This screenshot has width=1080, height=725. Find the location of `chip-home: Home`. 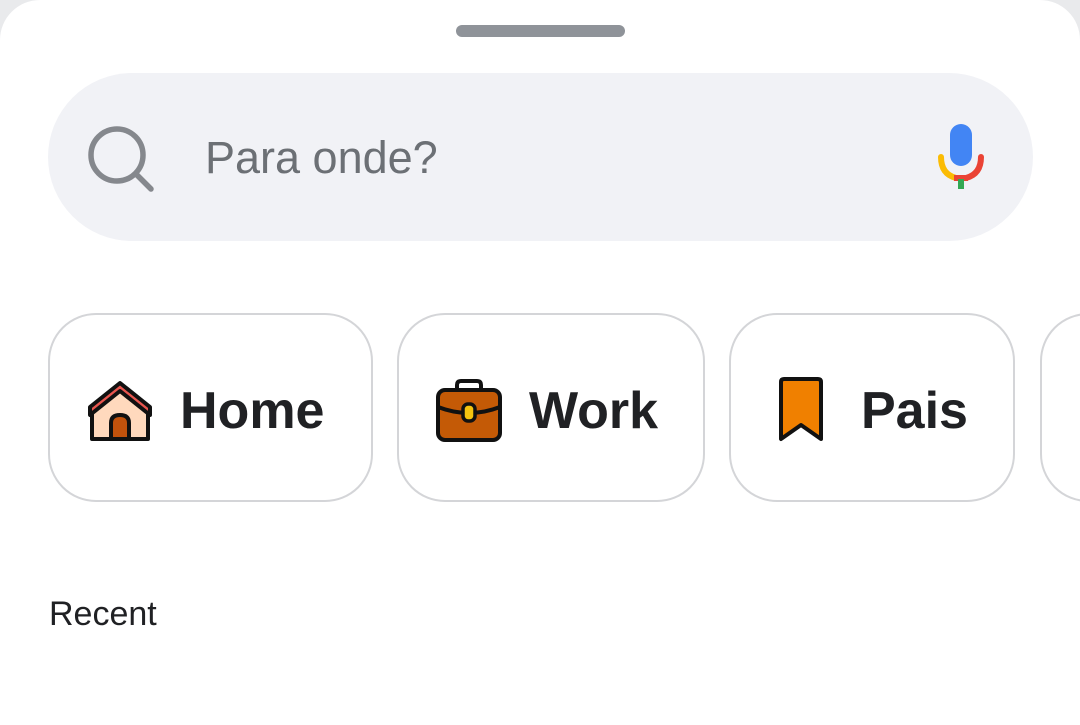

chip-home: Home is located at coordinates (210, 407).